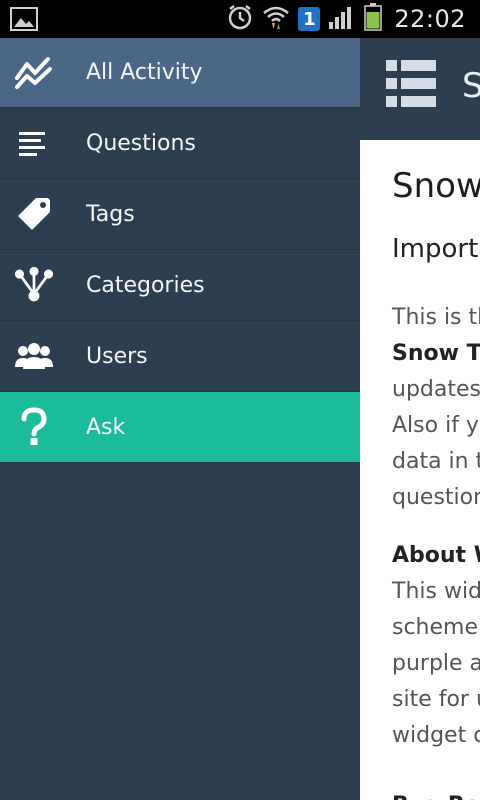 This screenshot has width=480, height=800. Describe the element at coordinates (436, 555) in the screenshot. I see `content-subheading: About W` at that location.